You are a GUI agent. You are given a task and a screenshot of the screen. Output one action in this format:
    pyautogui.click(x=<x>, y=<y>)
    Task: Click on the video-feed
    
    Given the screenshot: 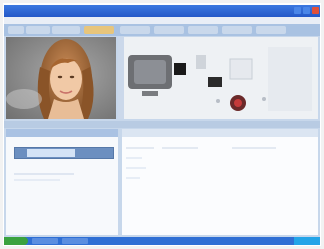 What is the action you would take?
    pyautogui.click(x=61, y=78)
    